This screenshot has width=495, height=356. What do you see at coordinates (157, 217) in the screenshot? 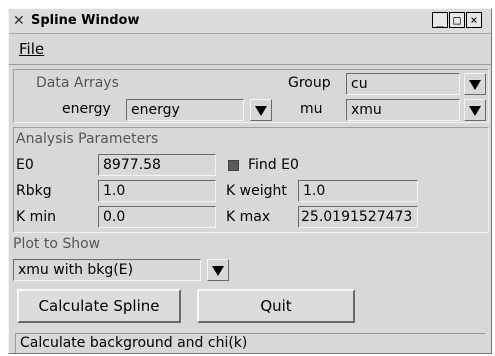
I see `kmin-field: 0.0` at bounding box center [157, 217].